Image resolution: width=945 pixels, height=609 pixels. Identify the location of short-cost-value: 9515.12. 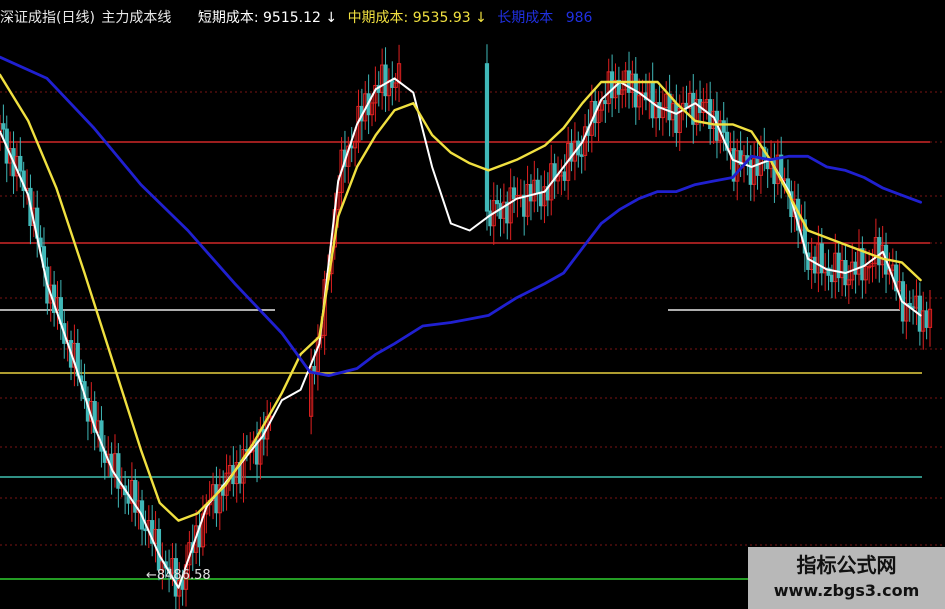
(292, 18).